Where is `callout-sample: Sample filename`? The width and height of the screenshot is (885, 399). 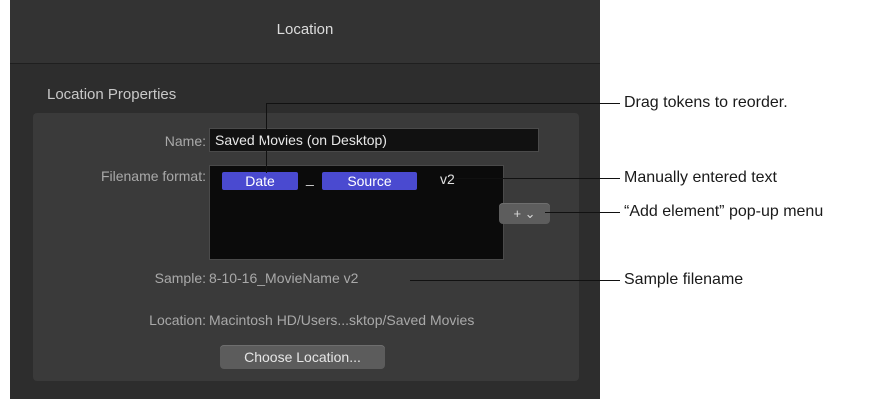
callout-sample: Sample filename is located at coordinates (684, 279).